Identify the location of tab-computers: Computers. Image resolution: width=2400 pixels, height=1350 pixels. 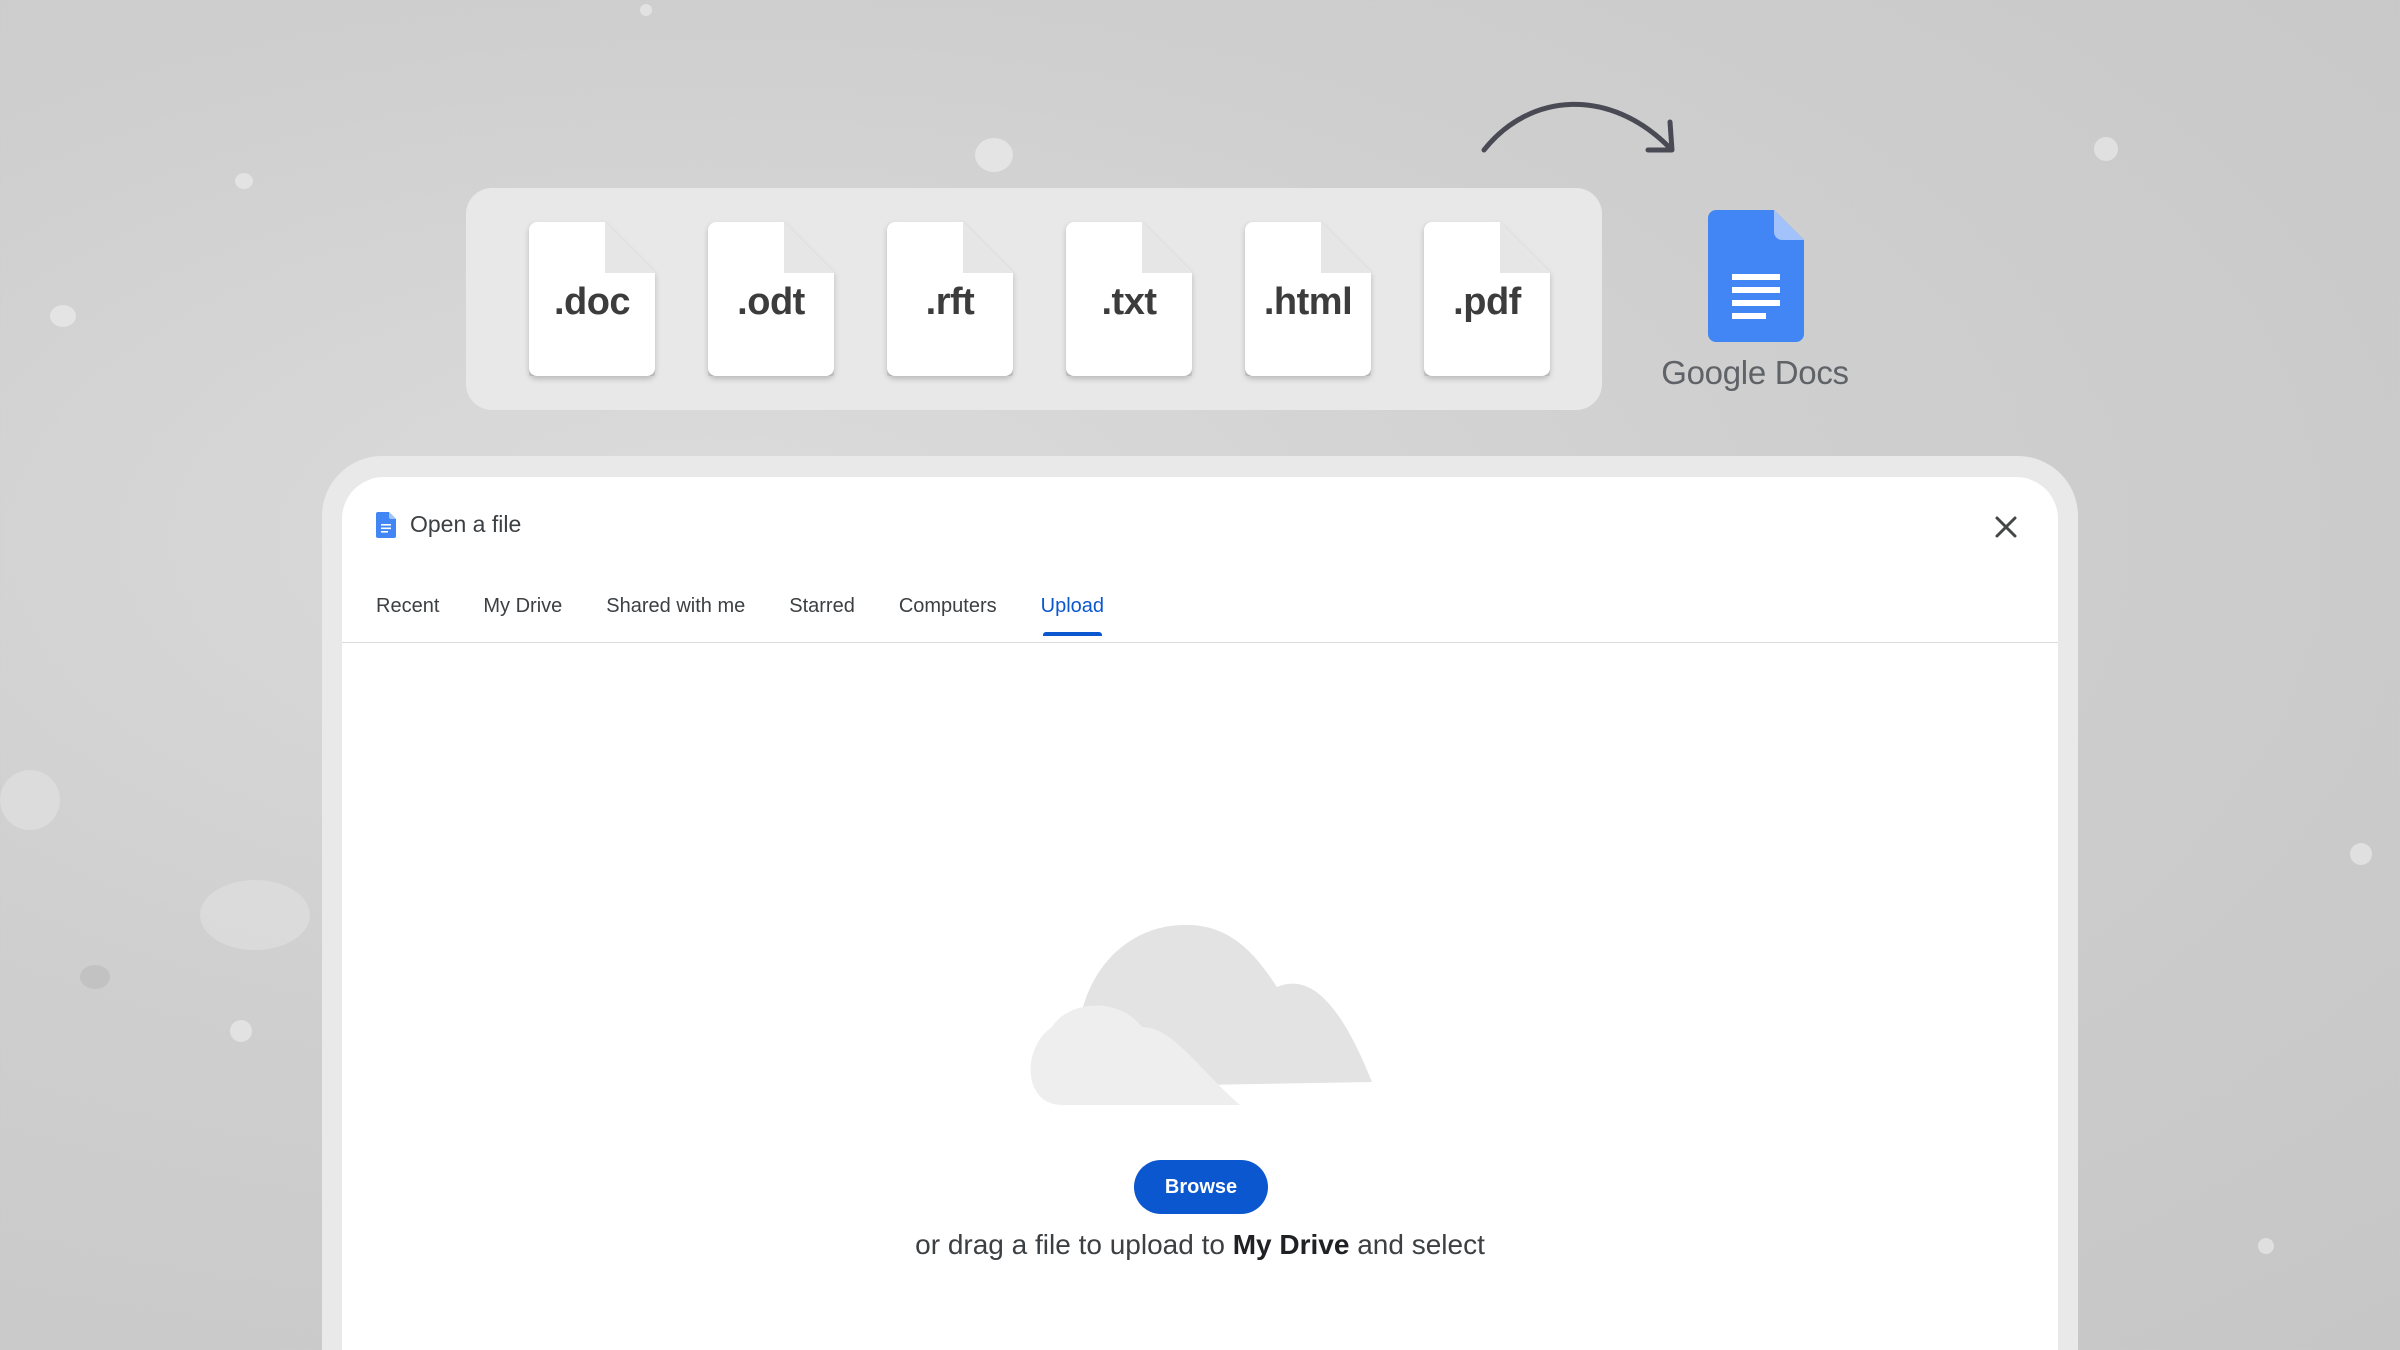
(948, 615).